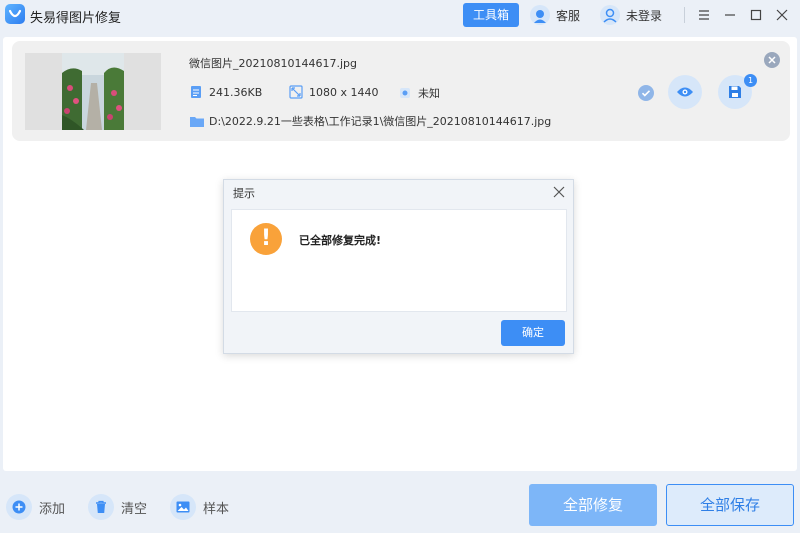 This screenshot has width=800, height=533. I want to click on dialog-close-button, so click(559, 192).